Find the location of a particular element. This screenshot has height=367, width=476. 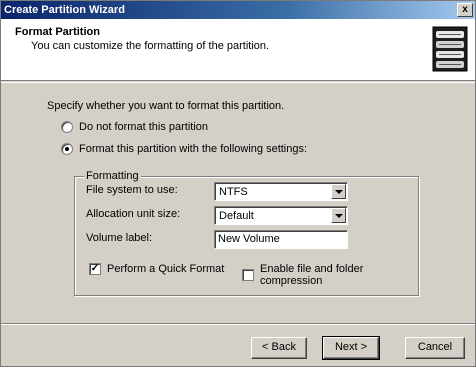

file-system-label: File system to use: is located at coordinates (132, 190).